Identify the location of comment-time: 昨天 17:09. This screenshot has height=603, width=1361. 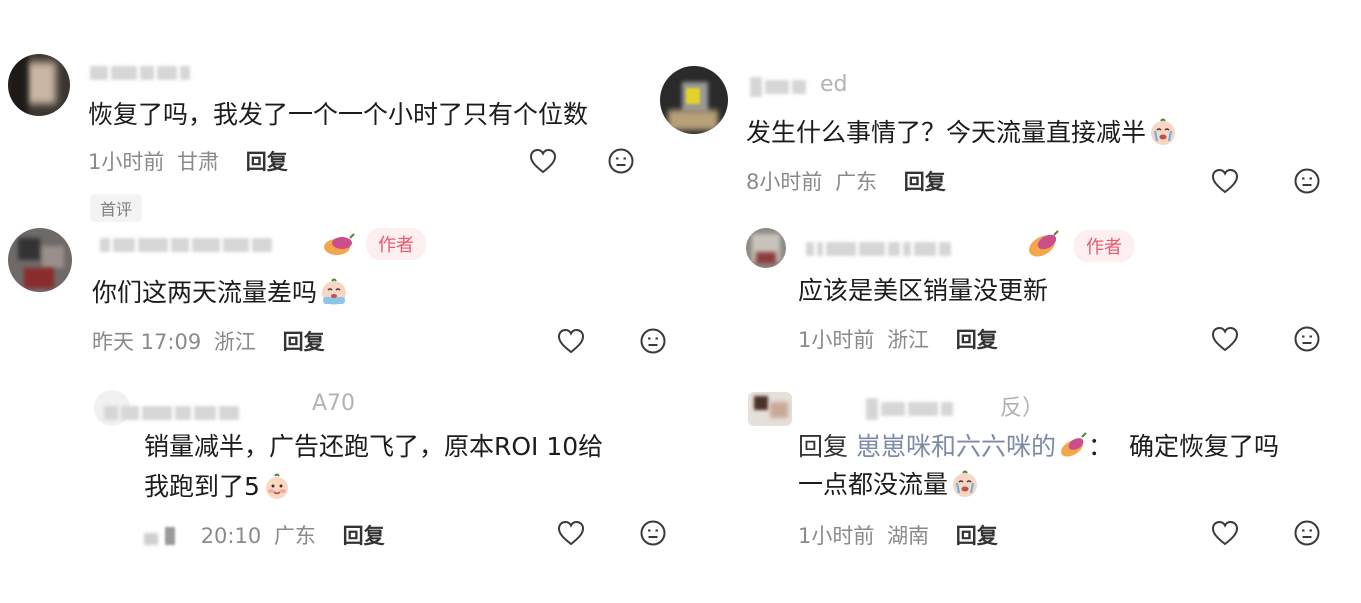
(147, 342).